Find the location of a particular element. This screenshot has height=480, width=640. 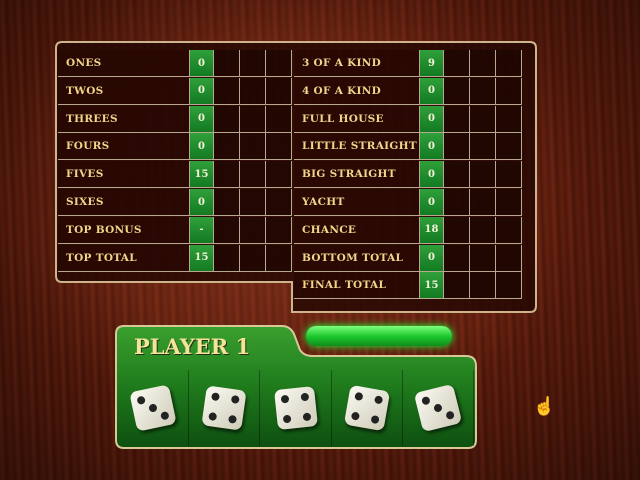

hand-cursor-icon: ☝ is located at coordinates (544, 406).